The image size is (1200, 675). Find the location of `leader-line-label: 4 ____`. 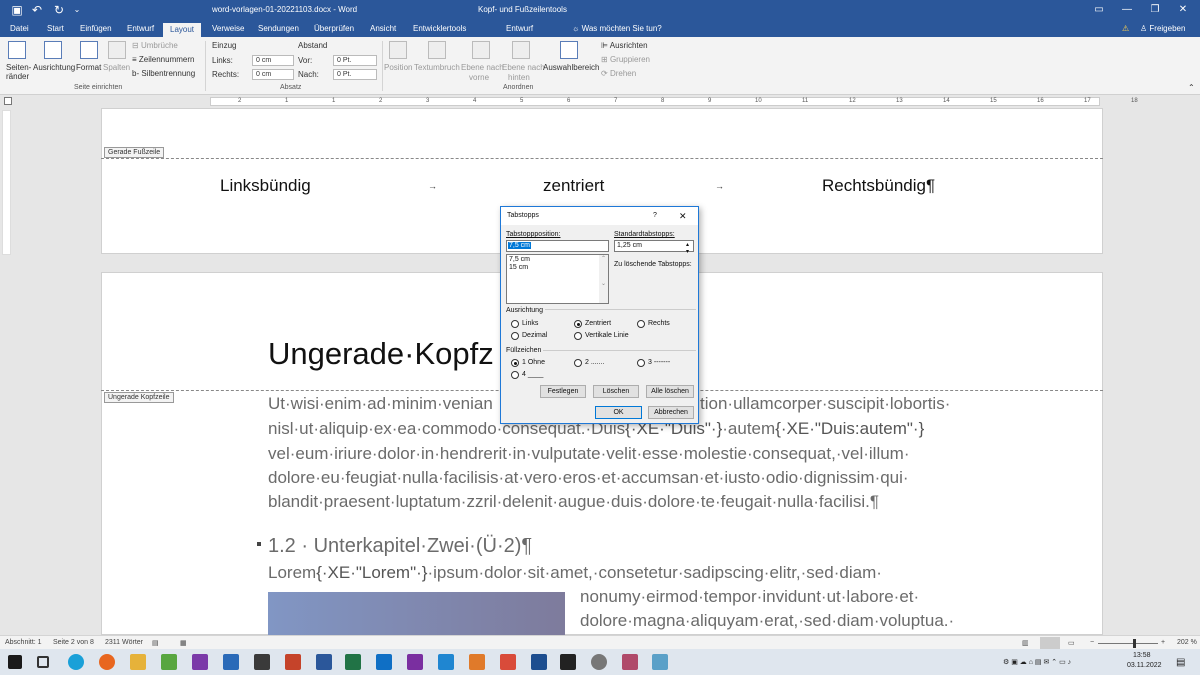

leader-line-label: 4 ____ is located at coordinates (532, 374).